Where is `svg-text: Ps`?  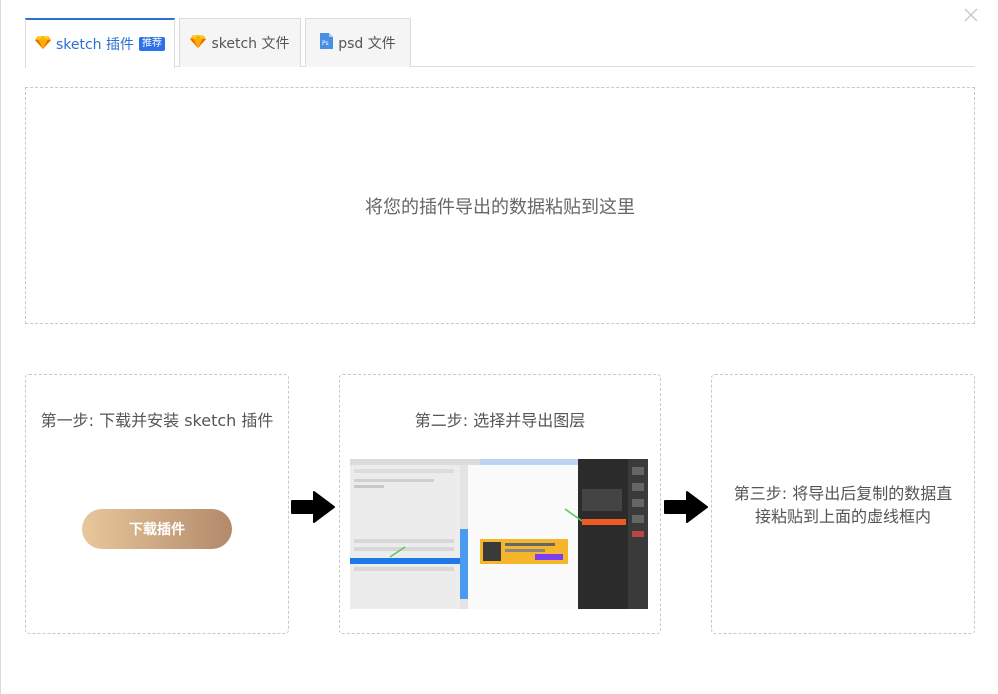
svg-text: Ps is located at coordinates (325, 43).